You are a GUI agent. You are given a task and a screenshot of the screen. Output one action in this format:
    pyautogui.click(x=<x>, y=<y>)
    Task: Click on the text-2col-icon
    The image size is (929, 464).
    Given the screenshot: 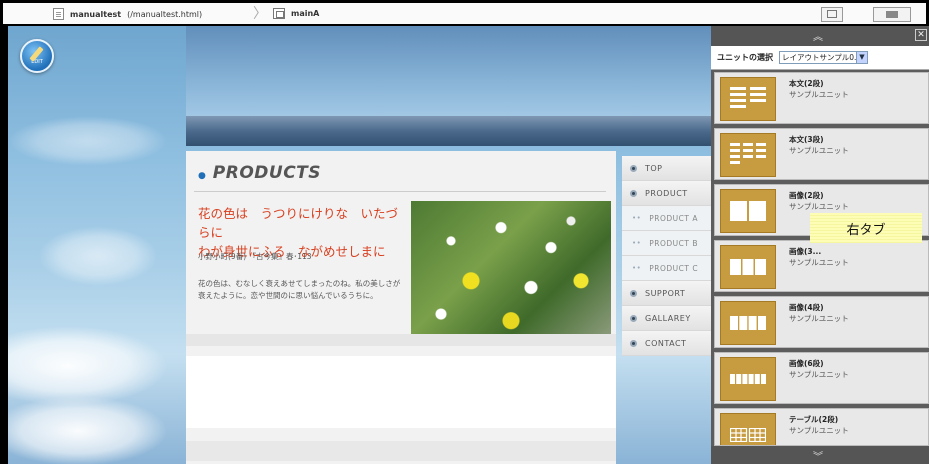 What is the action you would take?
    pyautogui.click(x=748, y=99)
    